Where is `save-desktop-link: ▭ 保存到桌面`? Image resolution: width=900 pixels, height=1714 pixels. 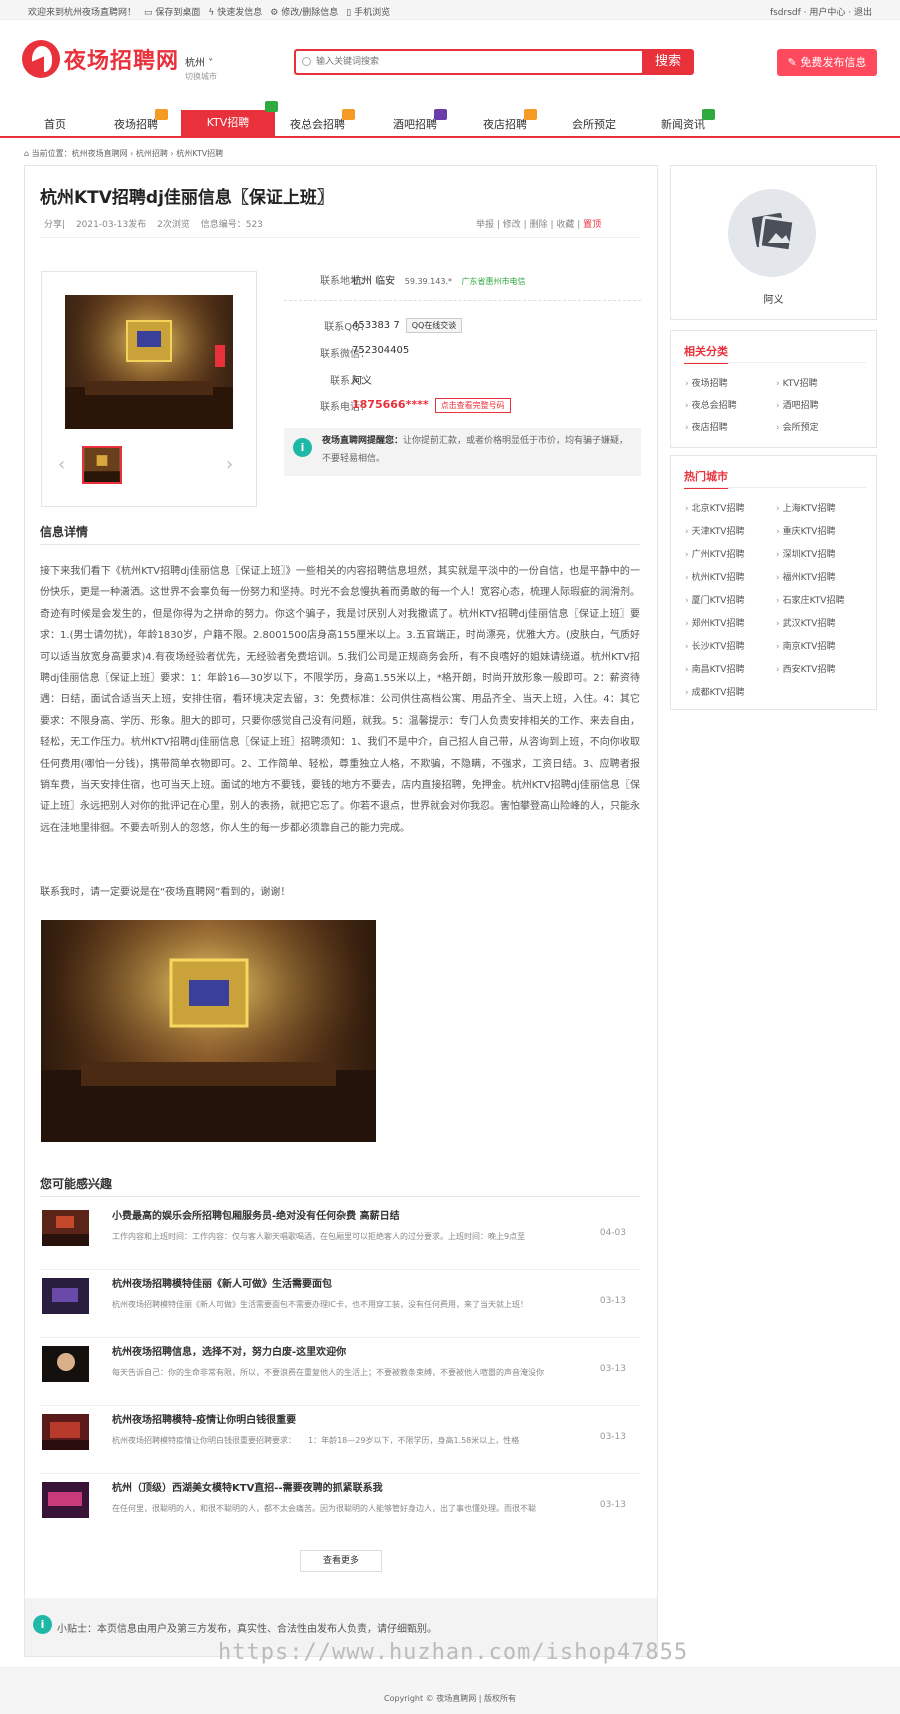
save-desktop-link: ▭ 保存到桌面 is located at coordinates (172, 11).